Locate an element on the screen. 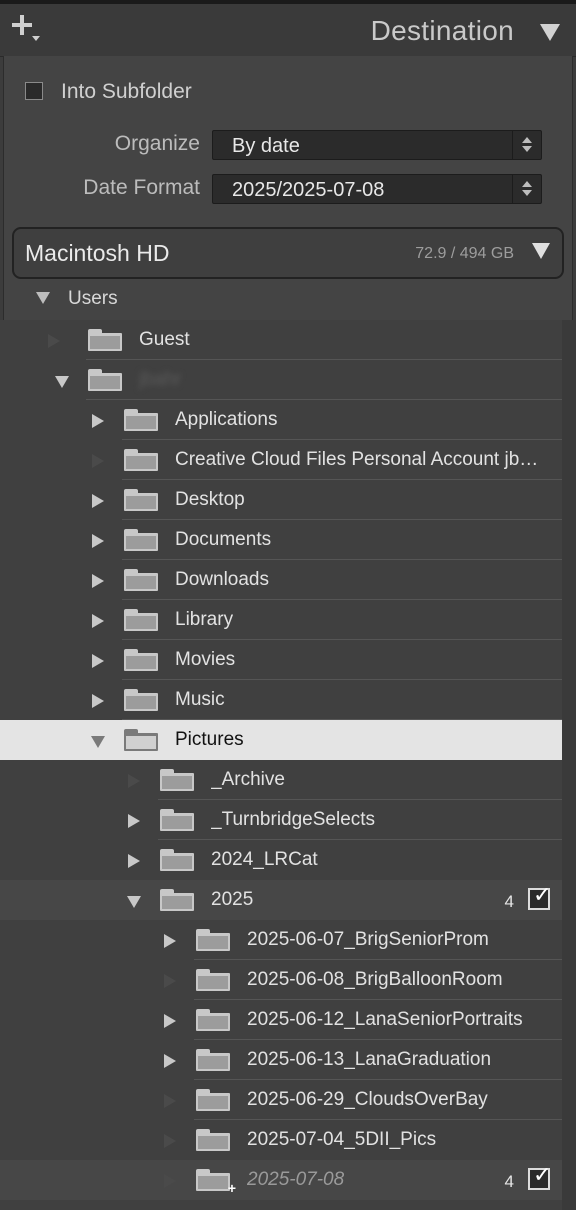 Image resolution: width=576 pixels, height=1210 pixels. folder-row: Documents is located at coordinates (281, 540).